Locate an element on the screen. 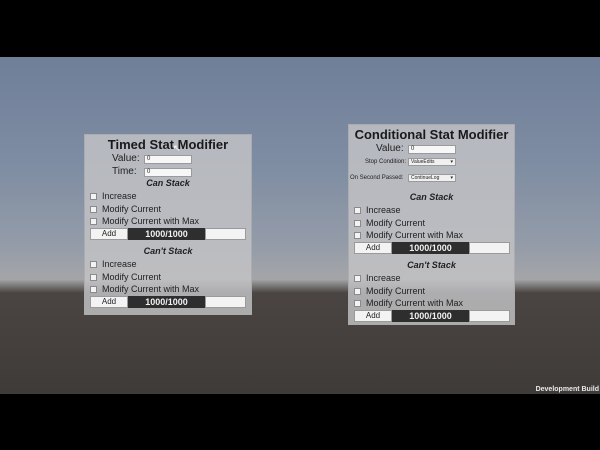 Image resolution: width=600 pixels, height=450 pixels. development-build-label: Development Build is located at coordinates (567, 389).